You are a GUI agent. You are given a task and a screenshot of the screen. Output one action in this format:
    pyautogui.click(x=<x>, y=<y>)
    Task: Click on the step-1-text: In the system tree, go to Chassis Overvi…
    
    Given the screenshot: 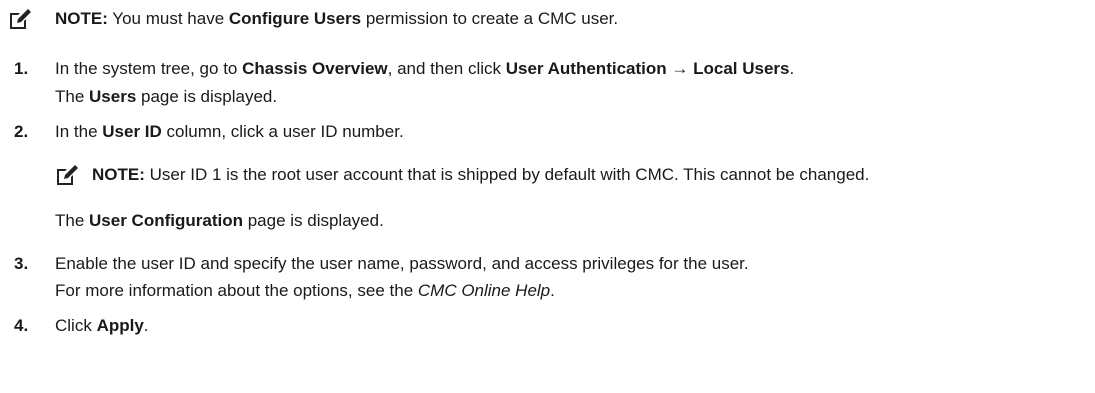 What is the action you would take?
    pyautogui.click(x=425, y=68)
    